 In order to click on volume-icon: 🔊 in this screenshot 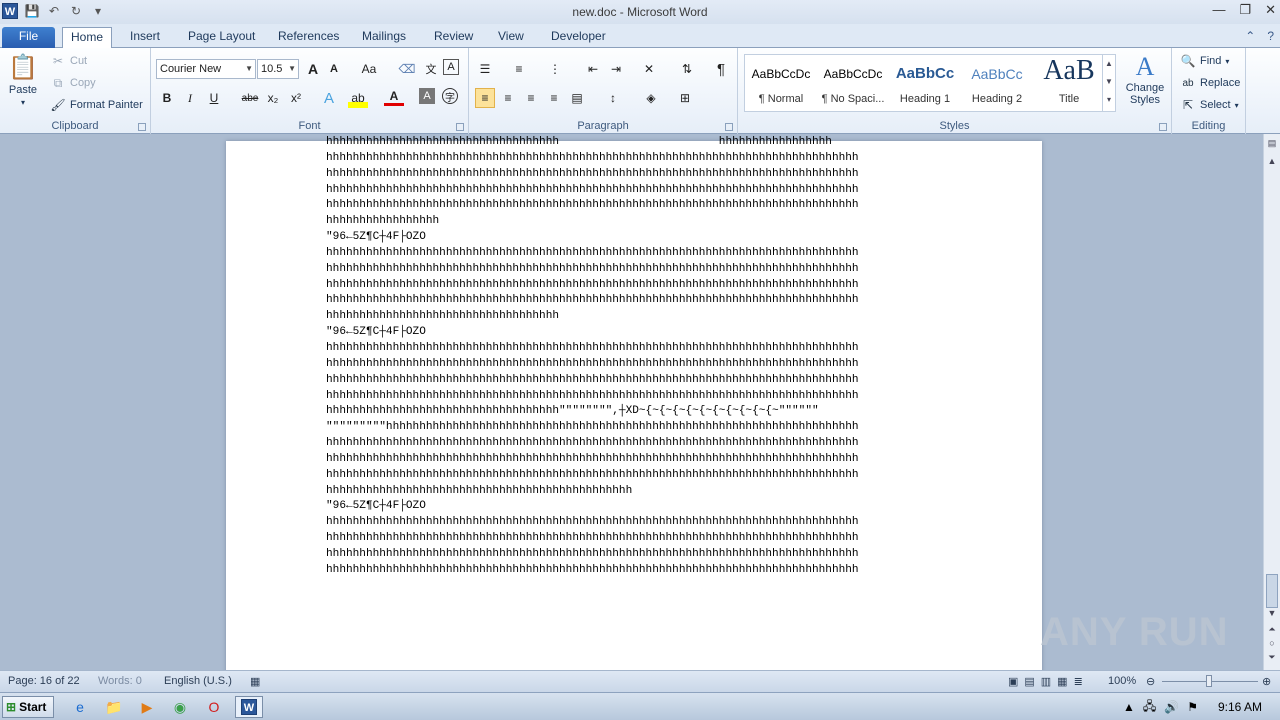, I will do `click(1171, 707)`.